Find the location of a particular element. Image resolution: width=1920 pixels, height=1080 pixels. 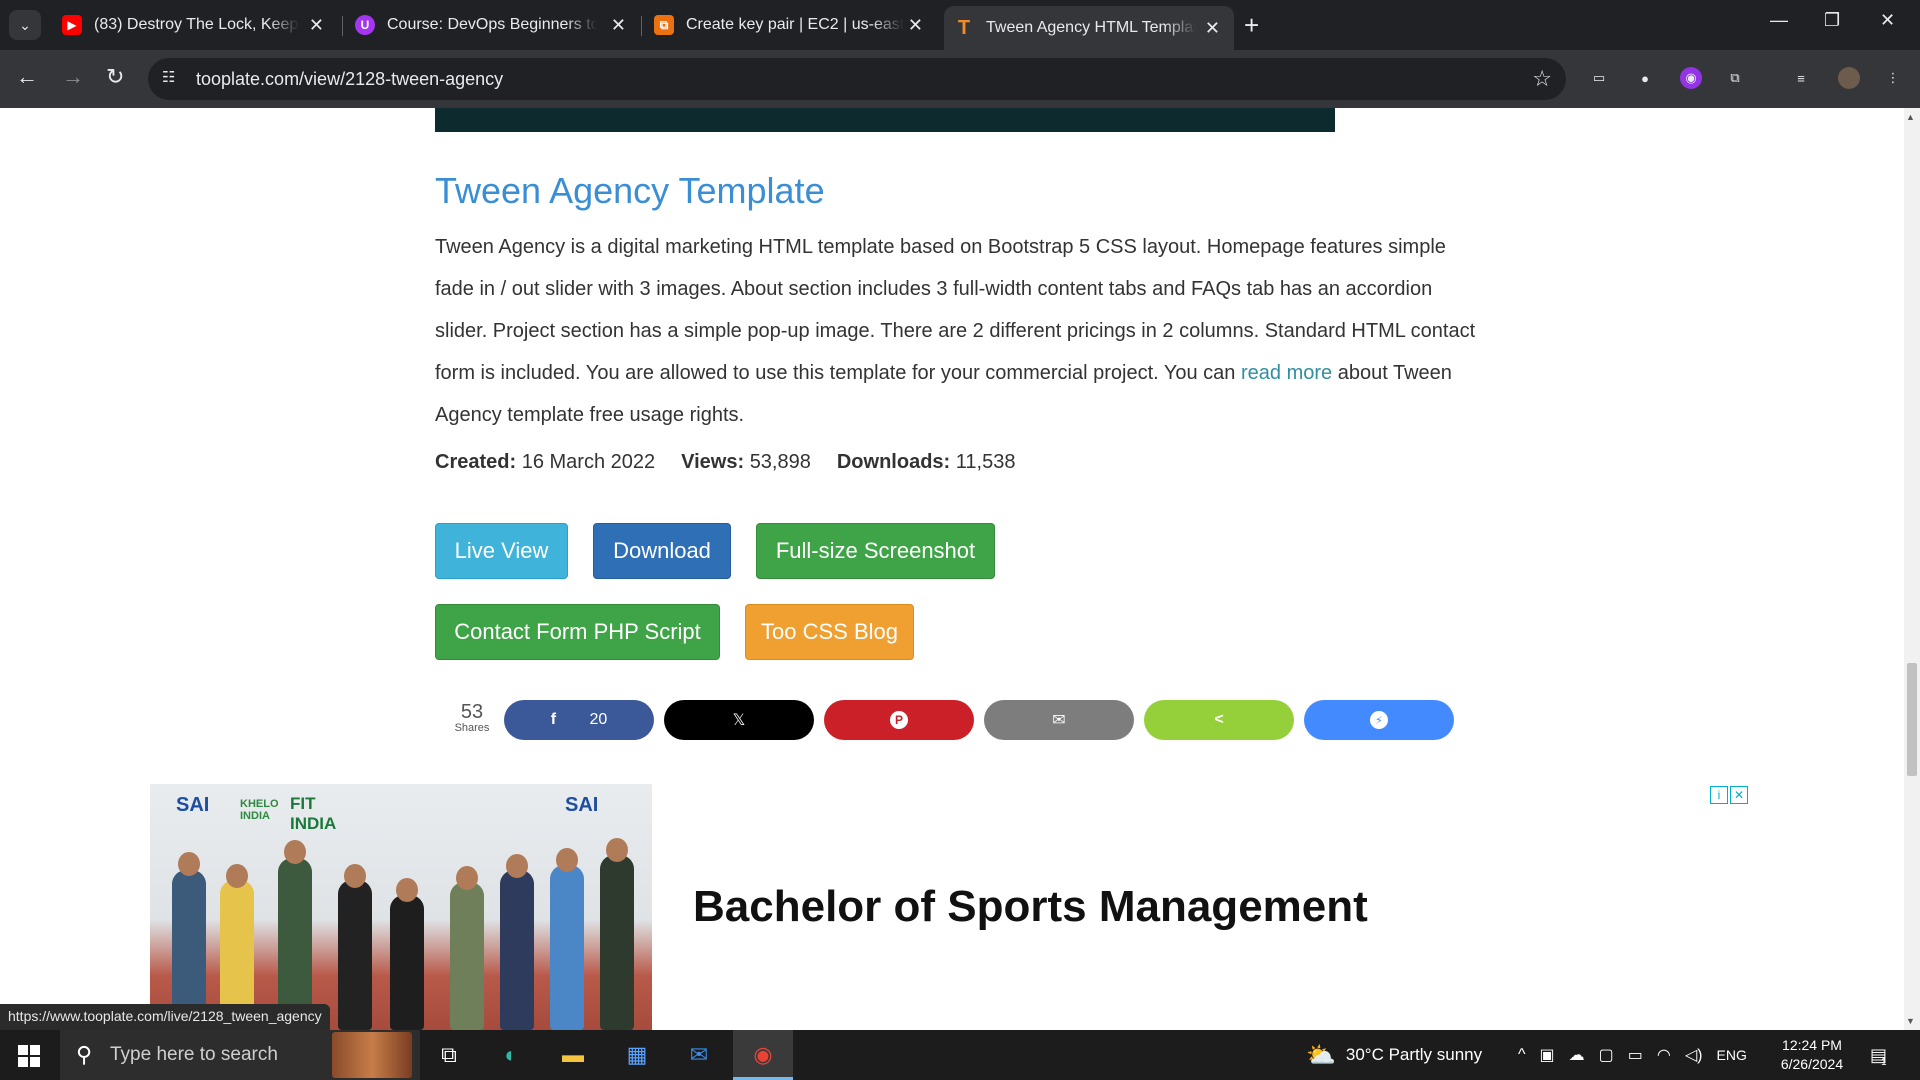

tab-aws: ⧉ Create key pair | EC2 | us-east-1 ✕ is located at coordinates (795, 25).